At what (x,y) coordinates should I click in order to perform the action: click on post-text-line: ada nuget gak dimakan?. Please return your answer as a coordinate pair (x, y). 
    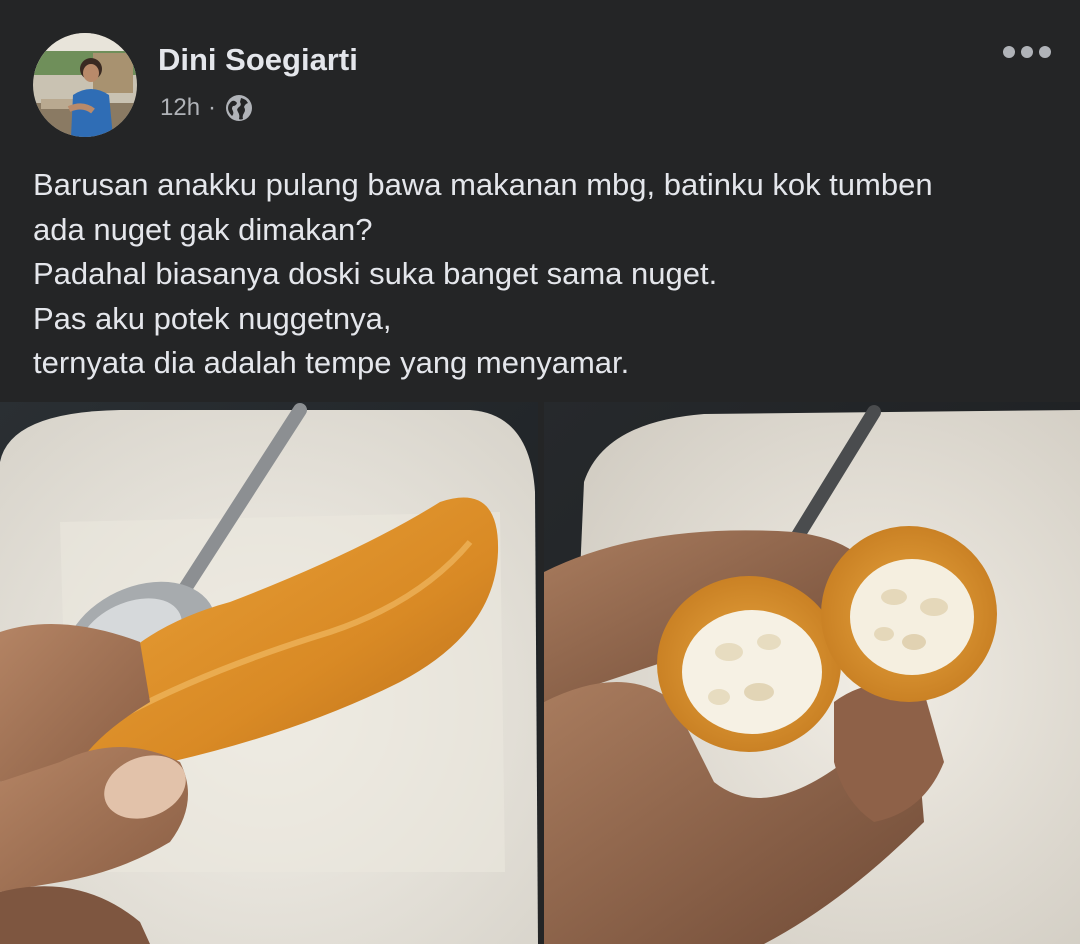
    Looking at the image, I should click on (203, 229).